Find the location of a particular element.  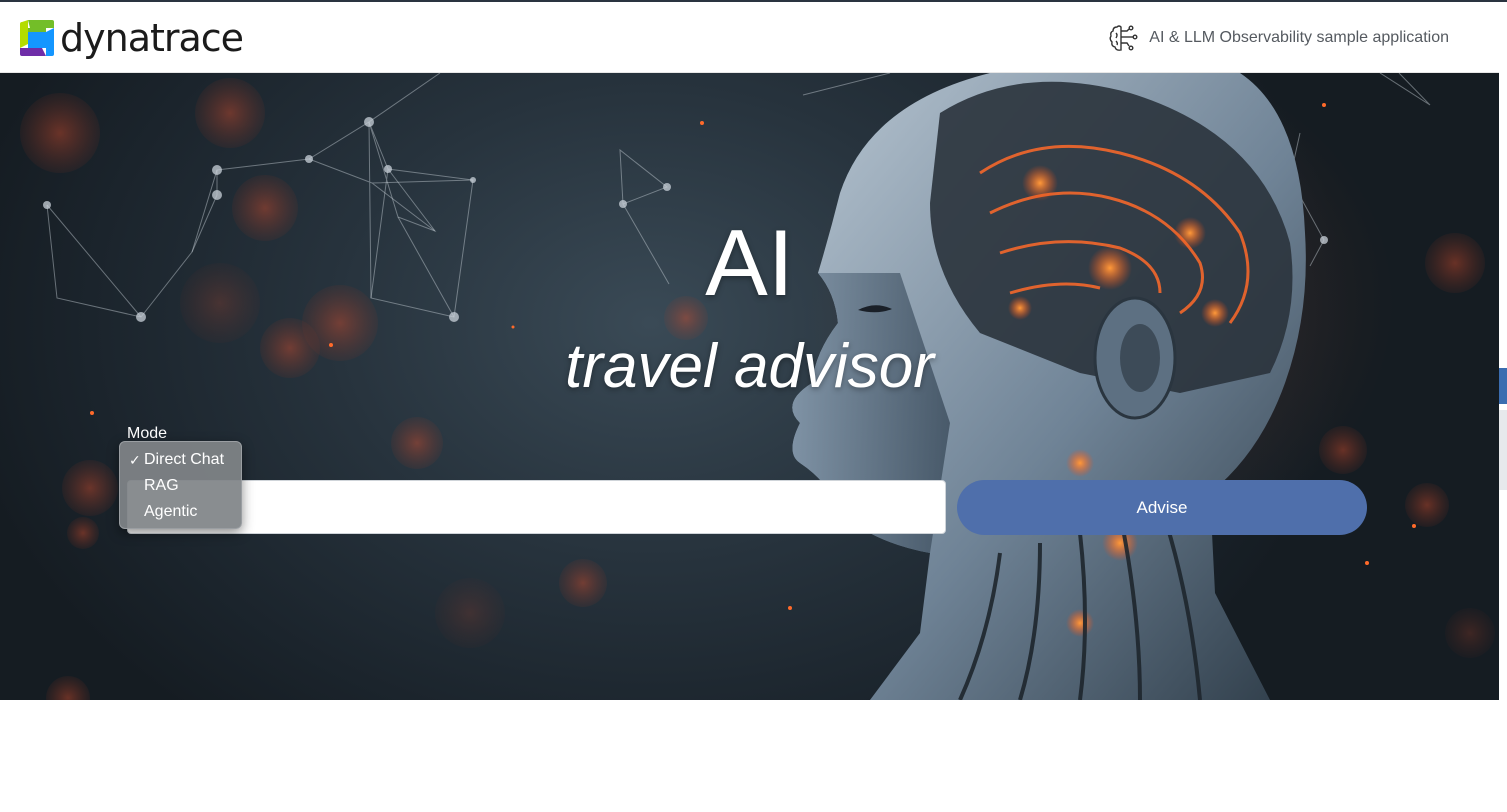

travel-prompt-input is located at coordinates (536, 507).